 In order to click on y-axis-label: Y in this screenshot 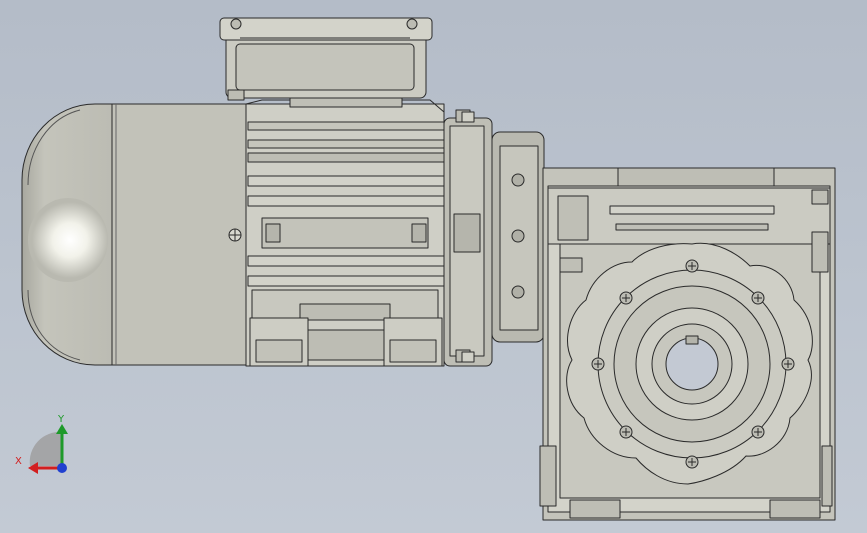, I will do `click(61, 419)`.